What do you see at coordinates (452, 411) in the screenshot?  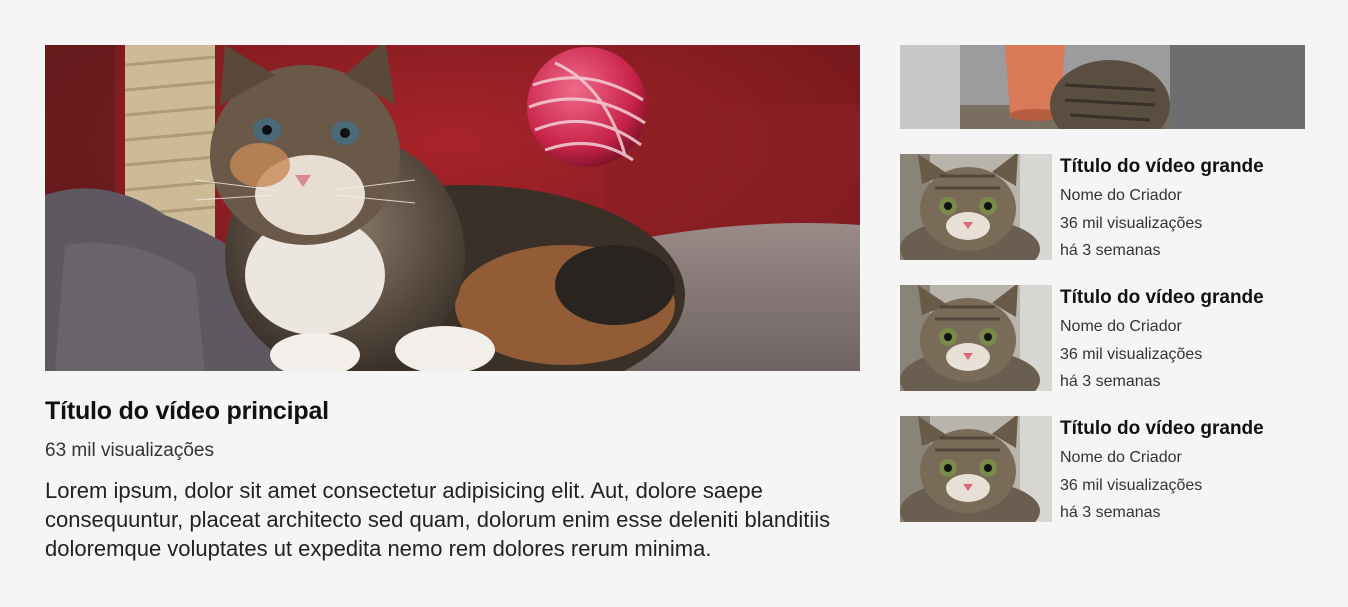 I see `main-video-title: Título do vídeo principal` at bounding box center [452, 411].